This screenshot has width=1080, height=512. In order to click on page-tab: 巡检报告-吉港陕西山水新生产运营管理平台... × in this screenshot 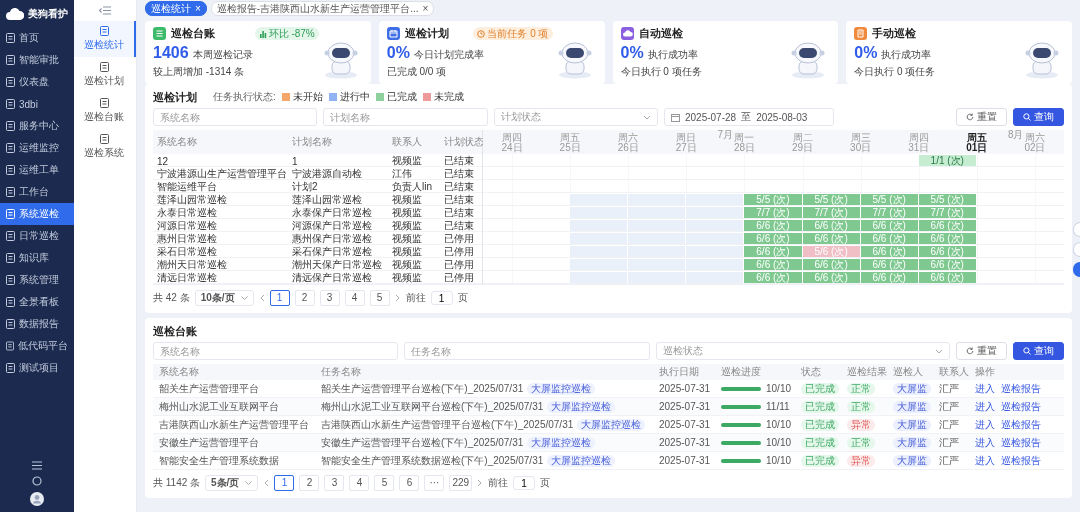, I will do `click(322, 8)`.